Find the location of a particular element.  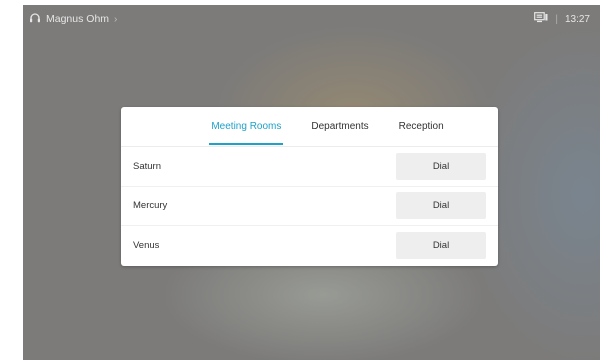

room-name: Mercury is located at coordinates (150, 206).